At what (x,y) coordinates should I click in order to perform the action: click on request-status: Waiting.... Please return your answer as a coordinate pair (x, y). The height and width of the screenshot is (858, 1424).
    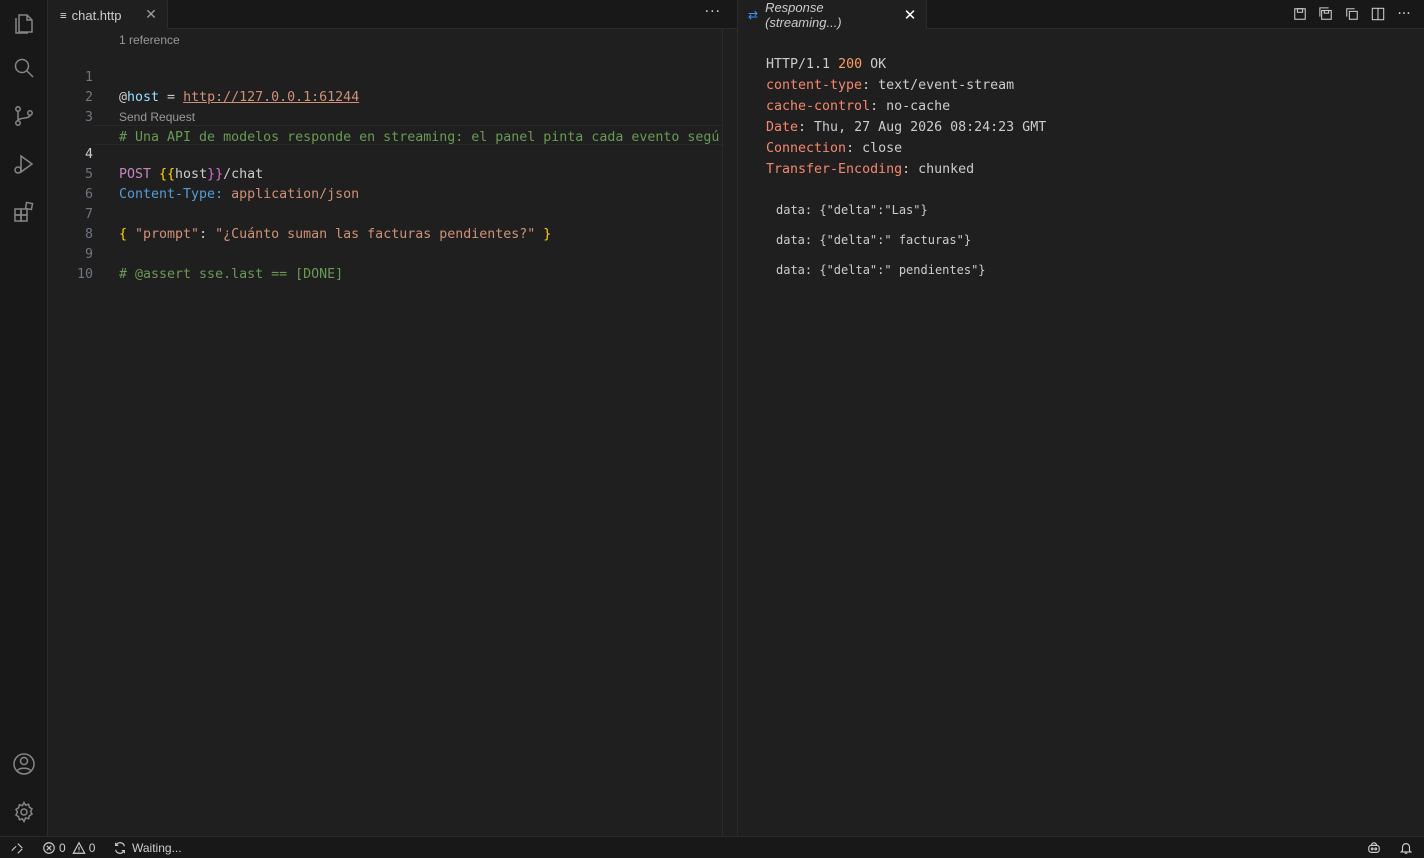
    Looking at the image, I should click on (147, 847).